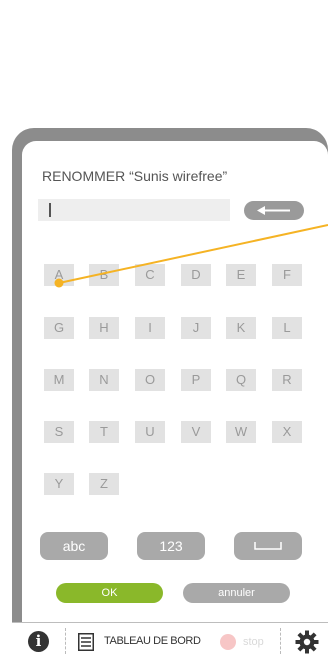  Describe the element at coordinates (307, 642) in the screenshot. I see `gear-icon` at that location.